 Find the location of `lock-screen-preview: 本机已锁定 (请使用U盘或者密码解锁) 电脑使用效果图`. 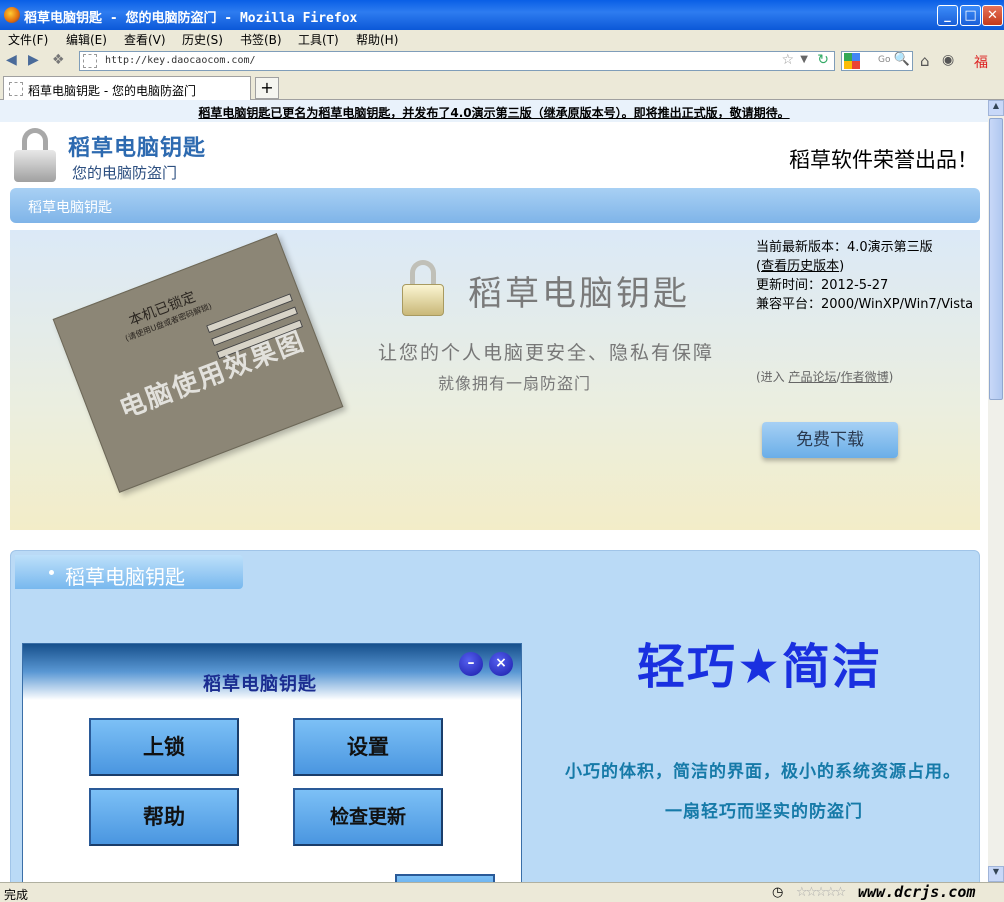

lock-screen-preview: 本机已锁定 (请使用U盘或者密码解锁) 电脑使用效果图 is located at coordinates (198, 363).